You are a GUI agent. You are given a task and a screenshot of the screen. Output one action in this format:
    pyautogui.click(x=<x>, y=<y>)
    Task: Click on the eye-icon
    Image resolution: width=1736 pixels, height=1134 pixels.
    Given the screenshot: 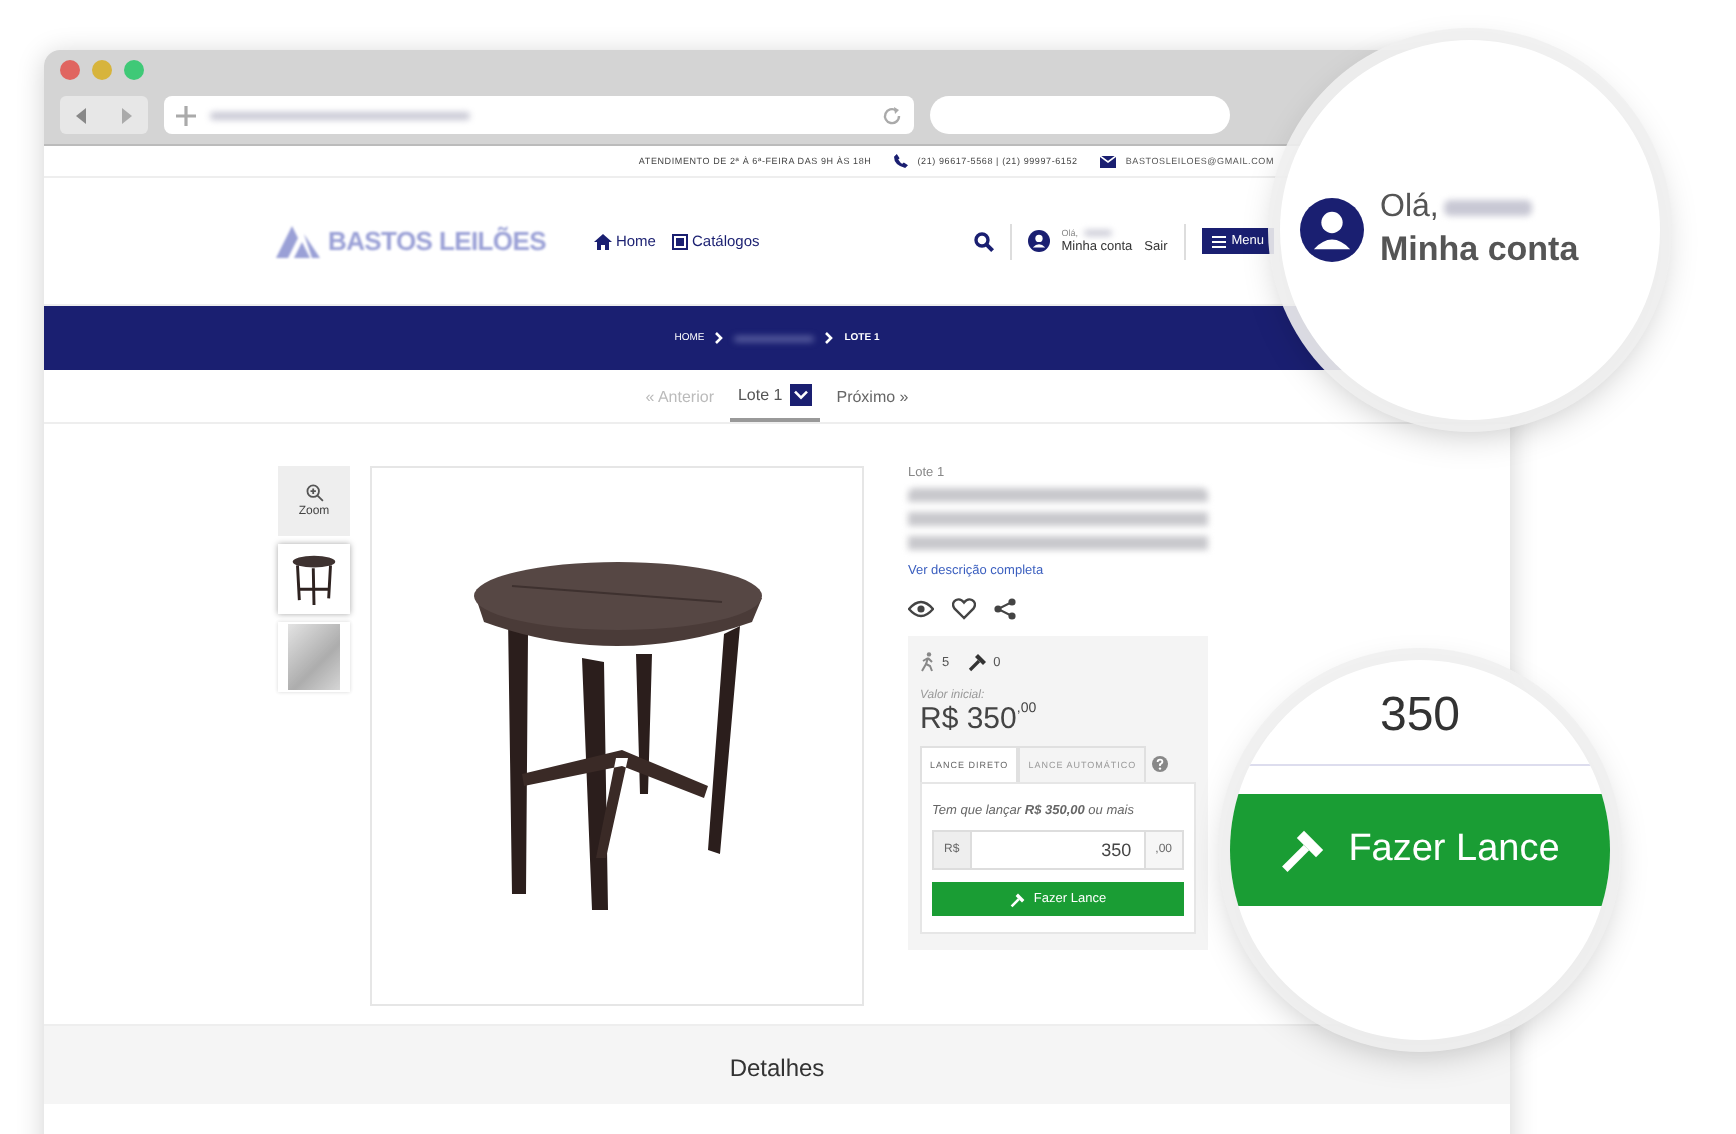 What is the action you would take?
    pyautogui.click(x=921, y=609)
    